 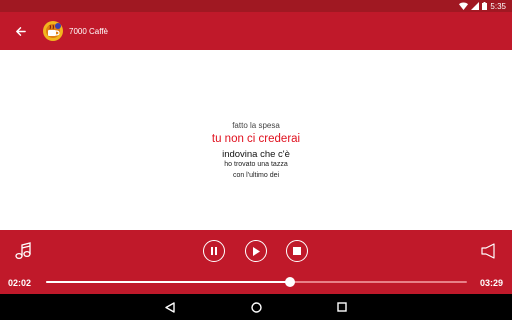 What do you see at coordinates (256, 154) in the screenshot?
I see `lyric-line: indovina che c'è` at bounding box center [256, 154].